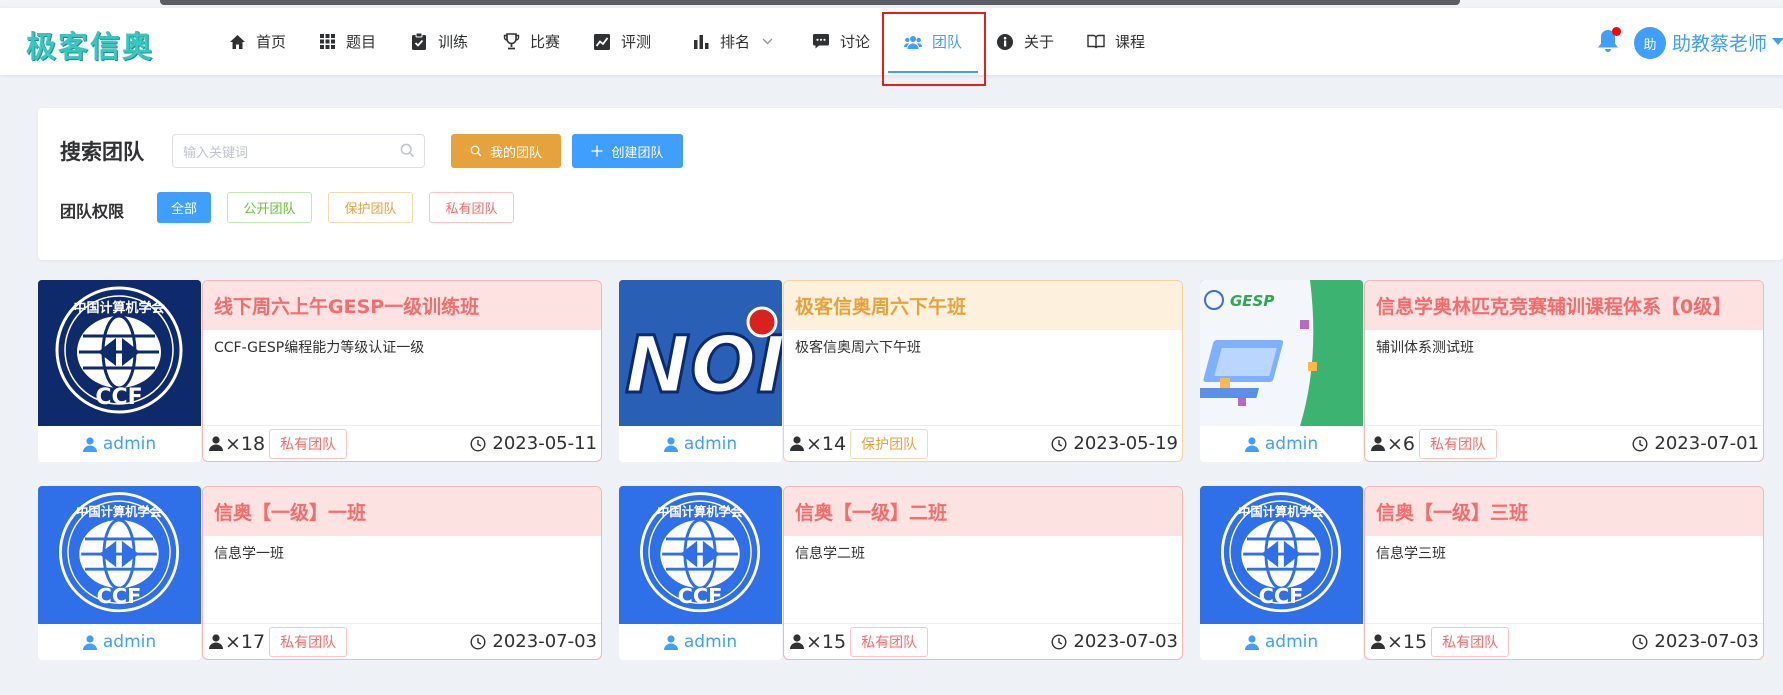 This screenshot has height=695, width=1783. What do you see at coordinates (184, 207) in the screenshot?
I see `filter-all: 全部` at bounding box center [184, 207].